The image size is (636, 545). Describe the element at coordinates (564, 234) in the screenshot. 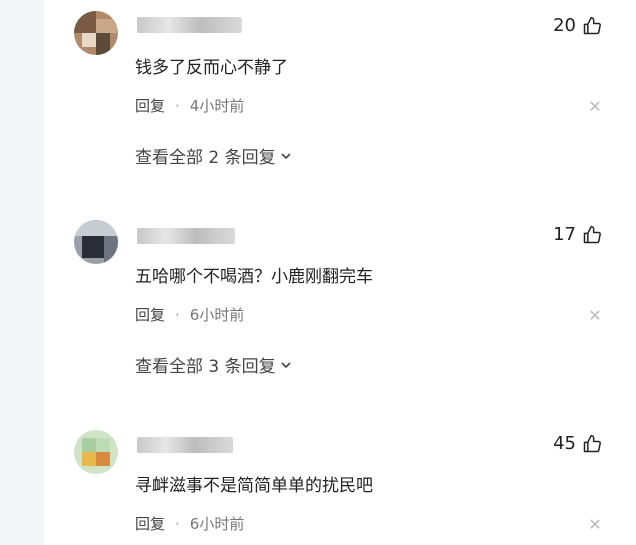

I see `like-count: 17` at that location.